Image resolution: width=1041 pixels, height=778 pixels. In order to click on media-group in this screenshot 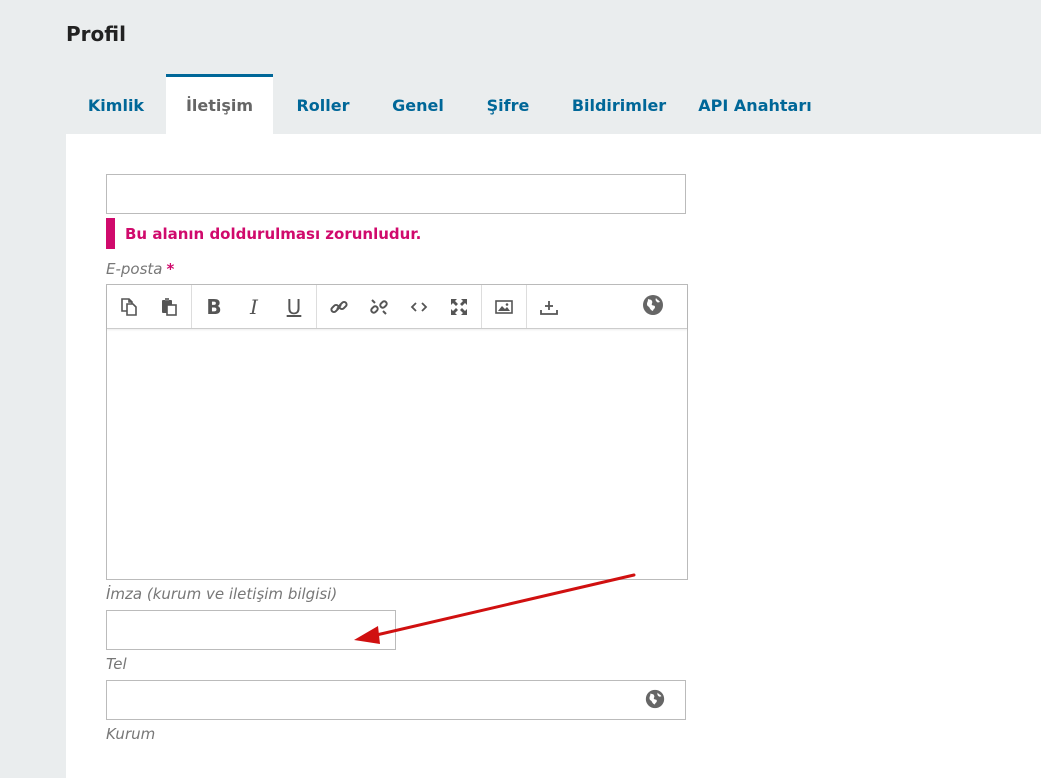, I will do `click(504, 306)`.